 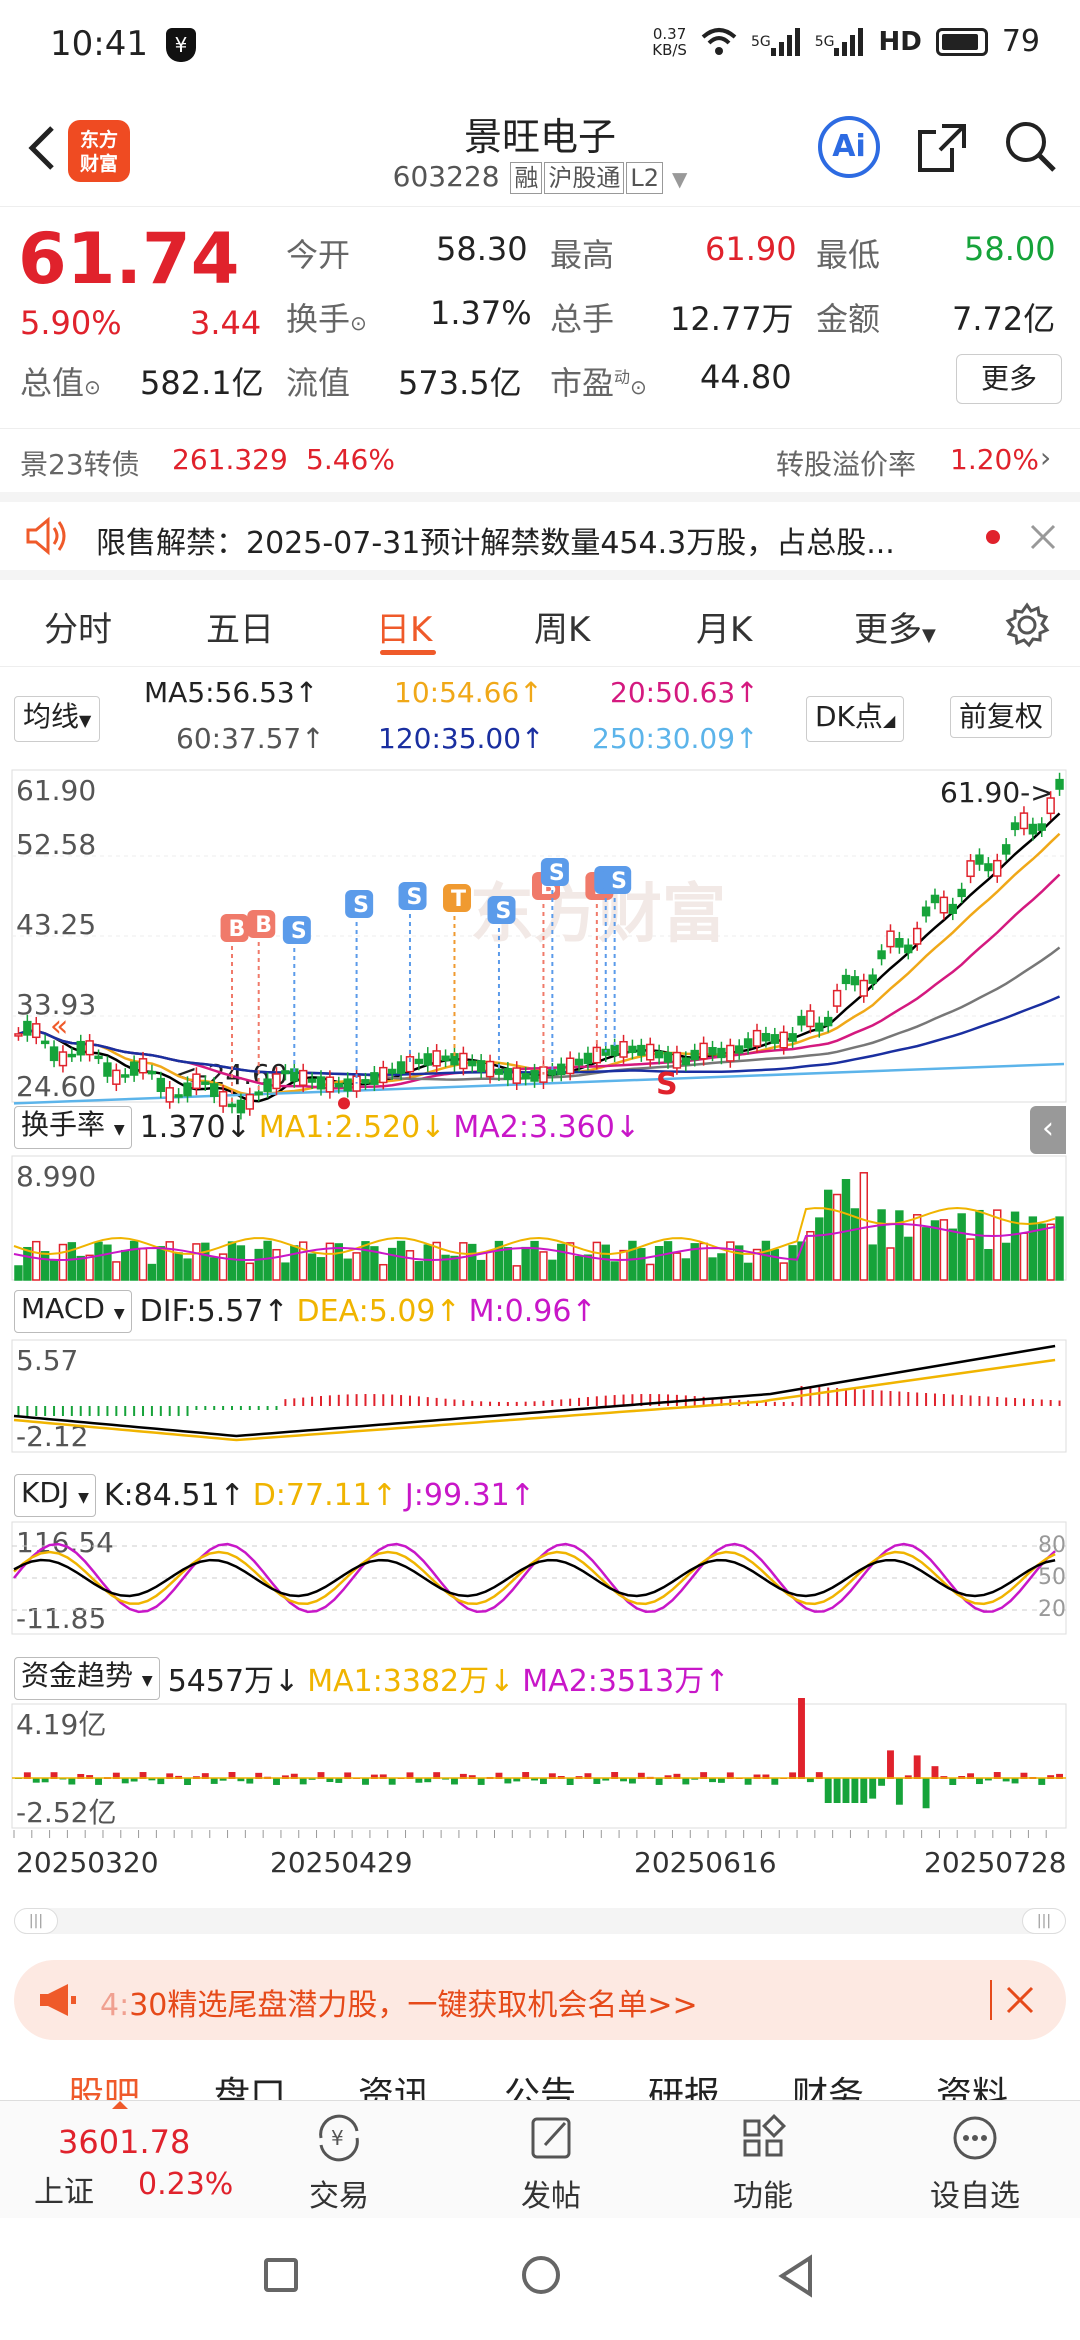 What do you see at coordinates (78, 626) in the screenshot?
I see `tab-intraday: 分时` at bounding box center [78, 626].